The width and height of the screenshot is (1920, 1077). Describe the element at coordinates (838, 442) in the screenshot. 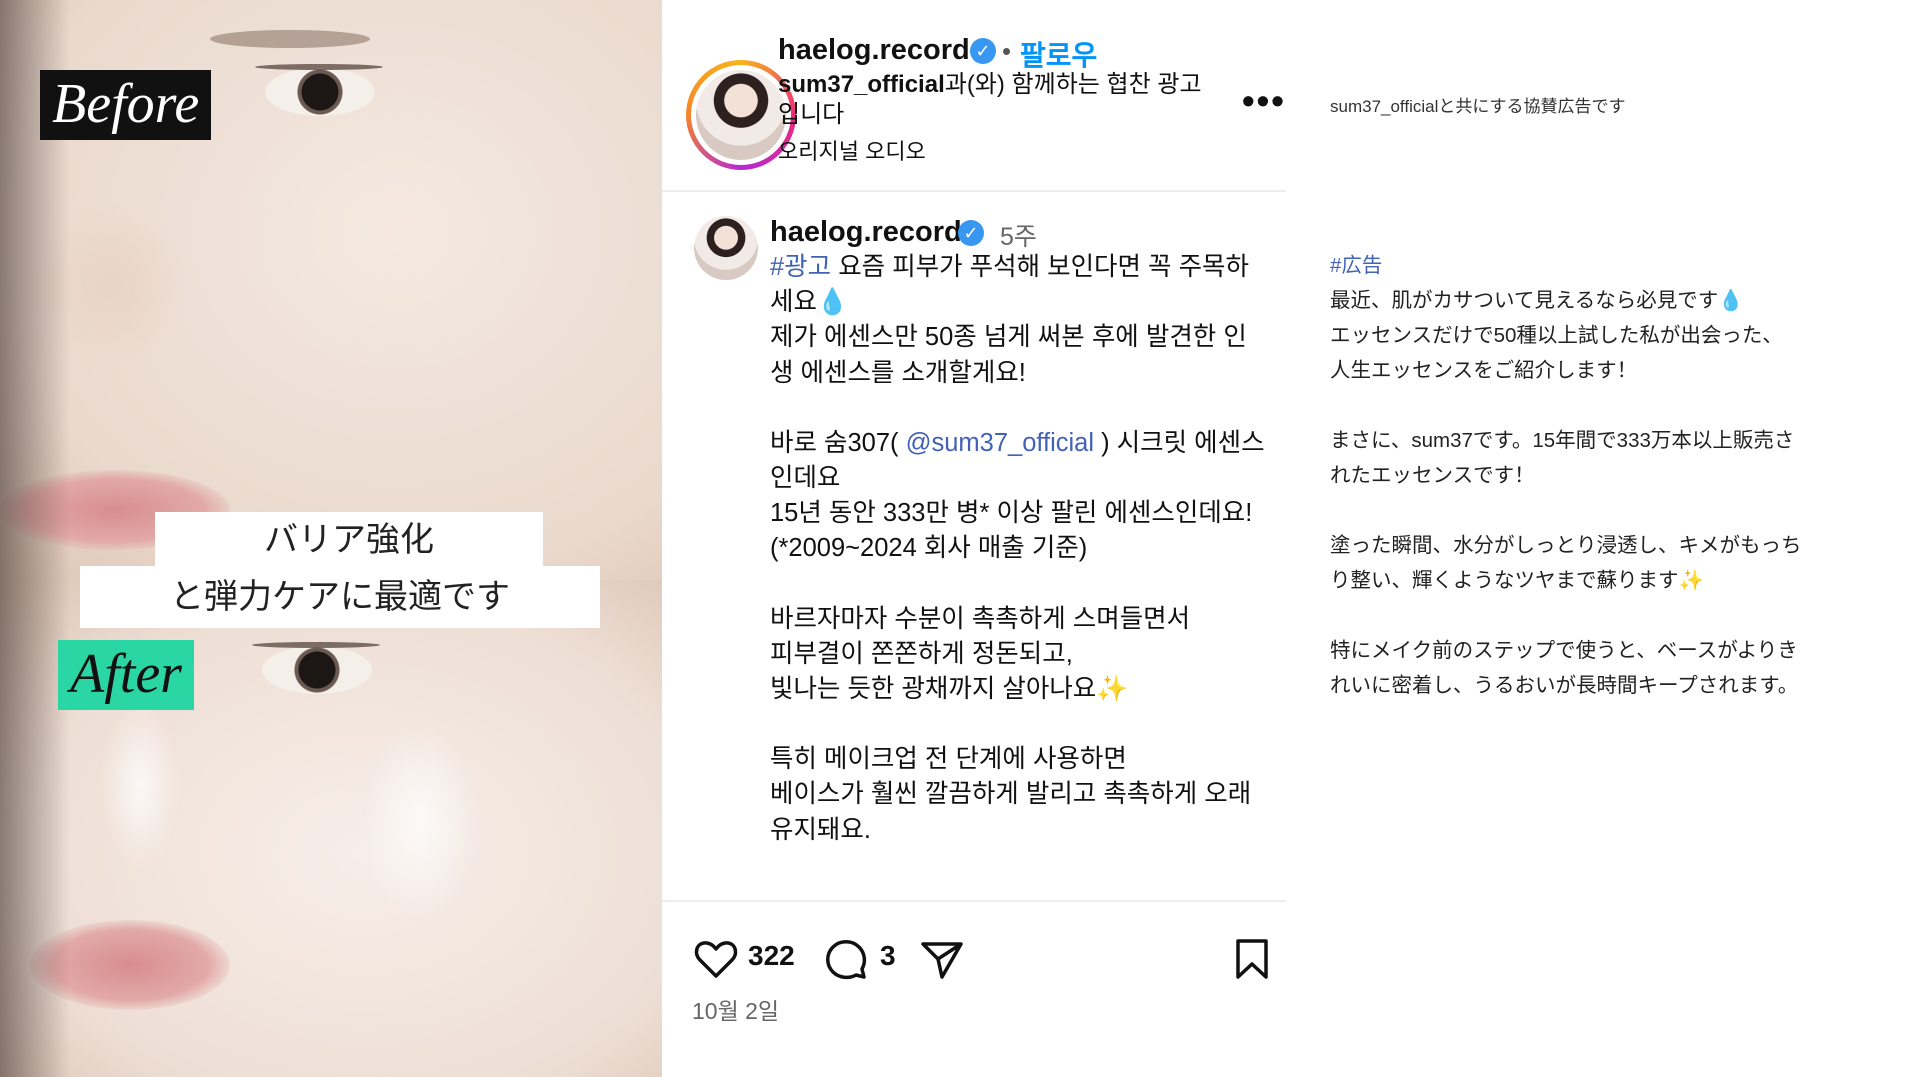

I see `caption-text: 바로 숨307(` at that location.